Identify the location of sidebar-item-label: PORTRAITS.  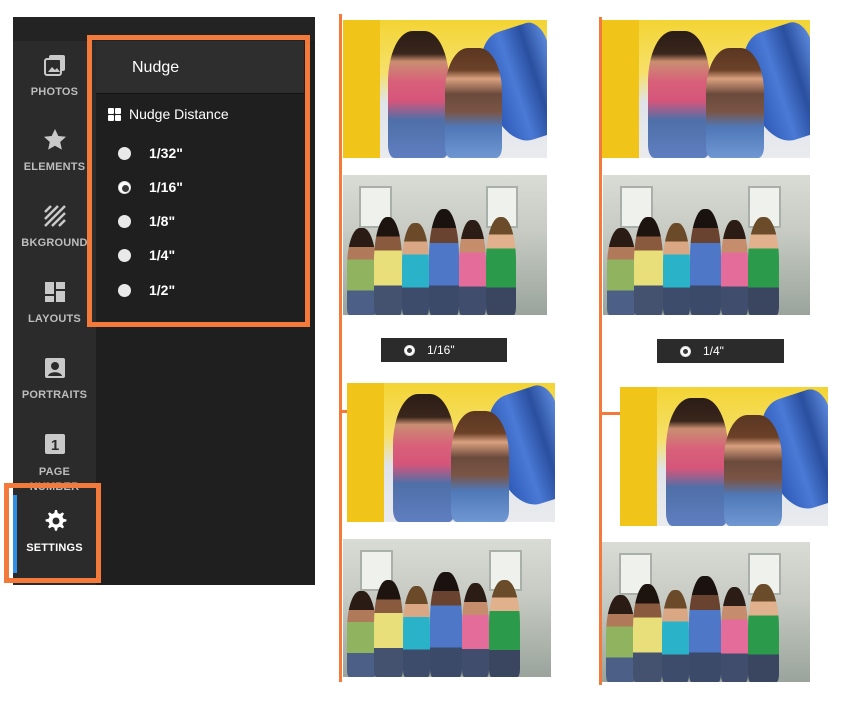
(54, 395).